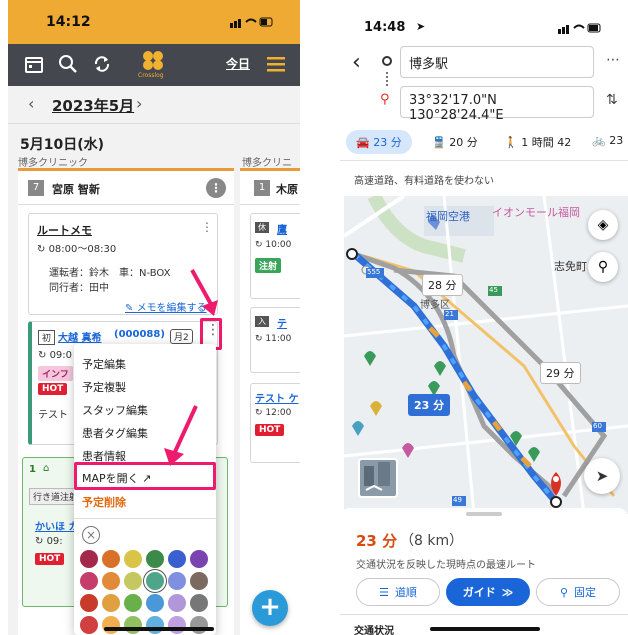 This screenshot has height=635, width=628. What do you see at coordinates (213, 330) in the screenshot?
I see `patient-more-icon: ⋮` at bounding box center [213, 330].